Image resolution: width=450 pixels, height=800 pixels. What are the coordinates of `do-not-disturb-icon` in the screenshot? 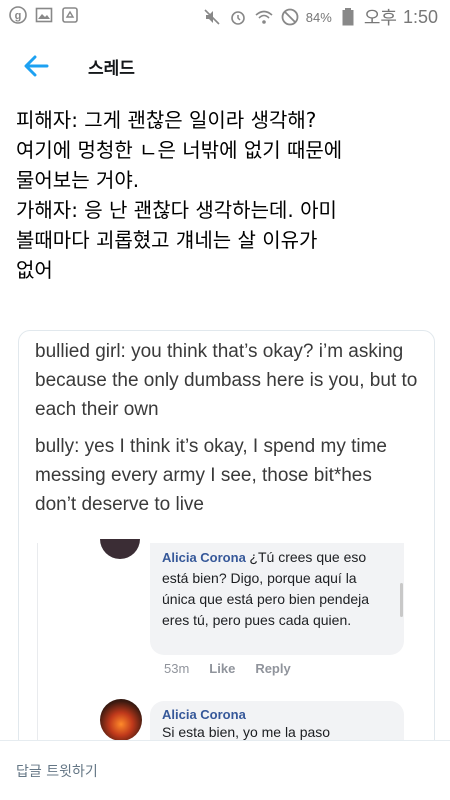 It's located at (290, 17).